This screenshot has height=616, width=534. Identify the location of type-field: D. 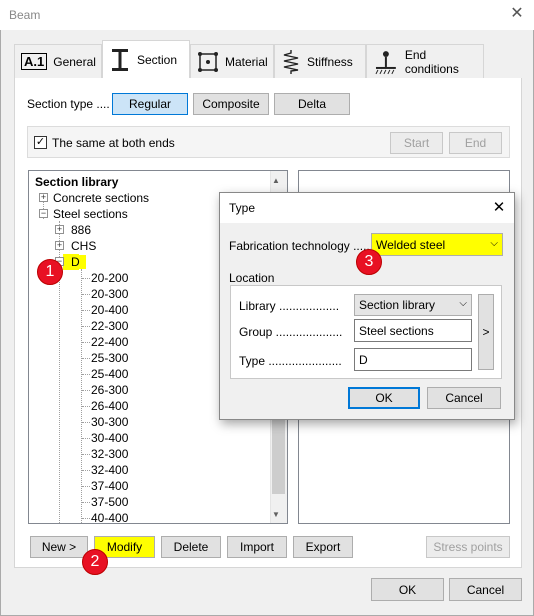
(413, 359).